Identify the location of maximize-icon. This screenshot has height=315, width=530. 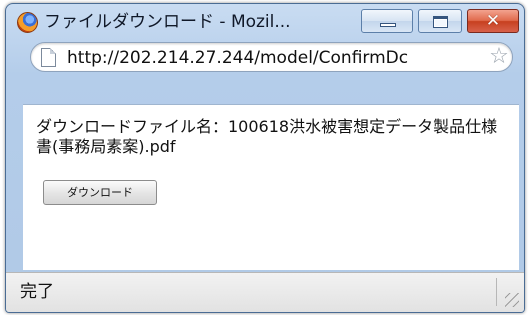
(440, 22).